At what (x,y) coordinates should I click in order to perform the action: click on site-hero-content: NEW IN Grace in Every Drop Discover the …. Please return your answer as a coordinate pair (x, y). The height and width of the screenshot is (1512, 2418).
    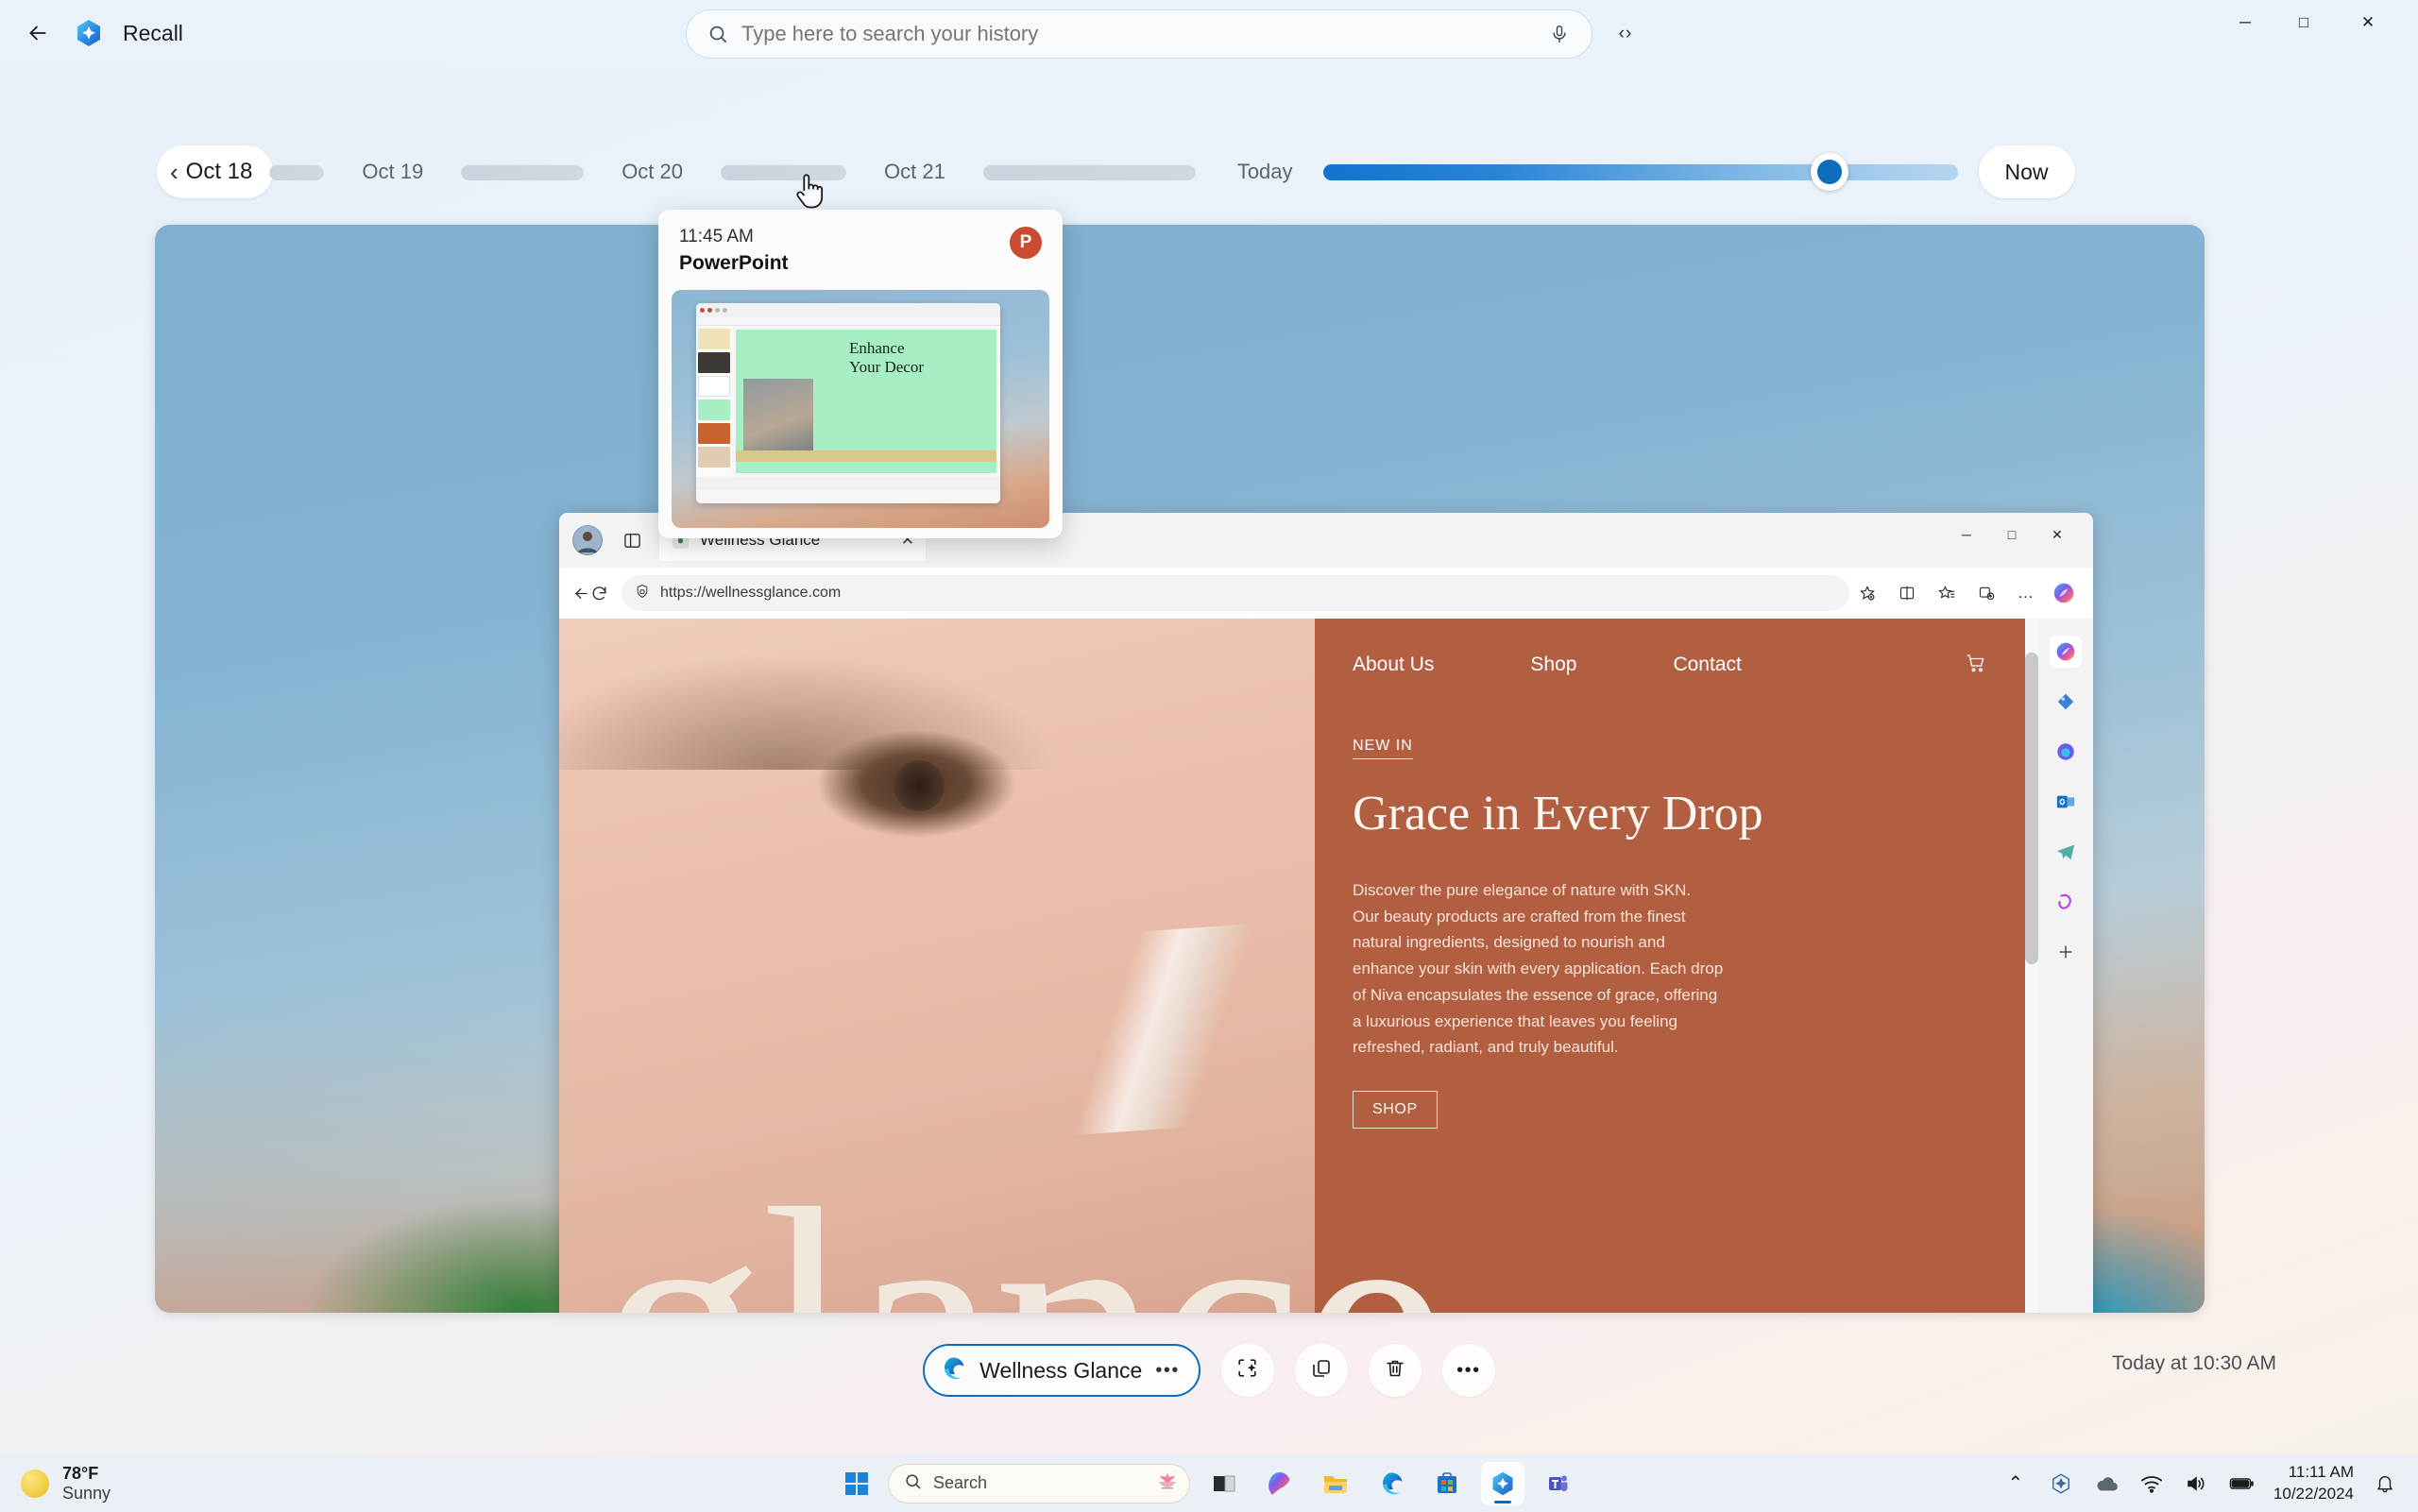
    Looking at the image, I should click on (1704, 920).